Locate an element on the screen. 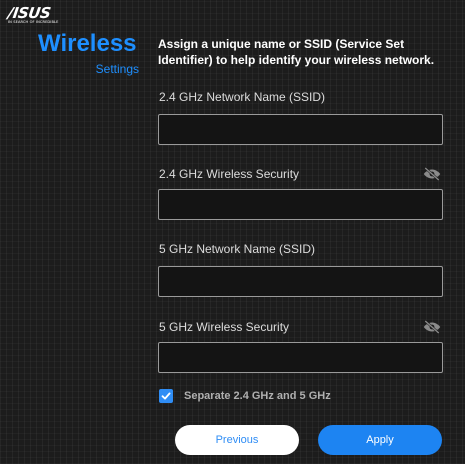  ssid-24-input is located at coordinates (300, 129).